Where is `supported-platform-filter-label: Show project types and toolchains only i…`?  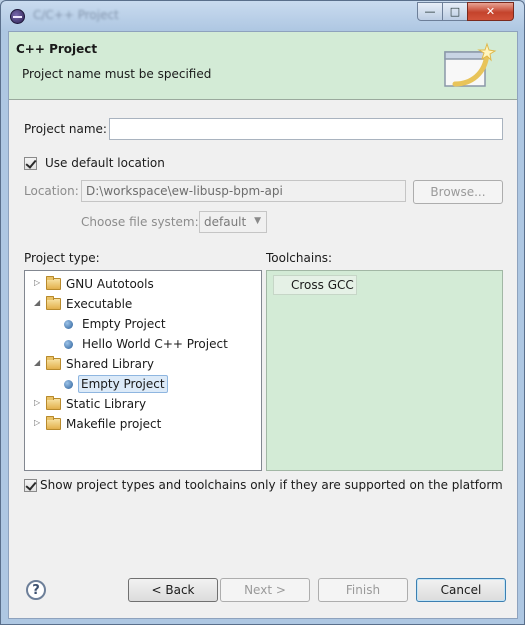
supported-platform-filter-label: Show project types and toolchains only i… is located at coordinates (271, 485).